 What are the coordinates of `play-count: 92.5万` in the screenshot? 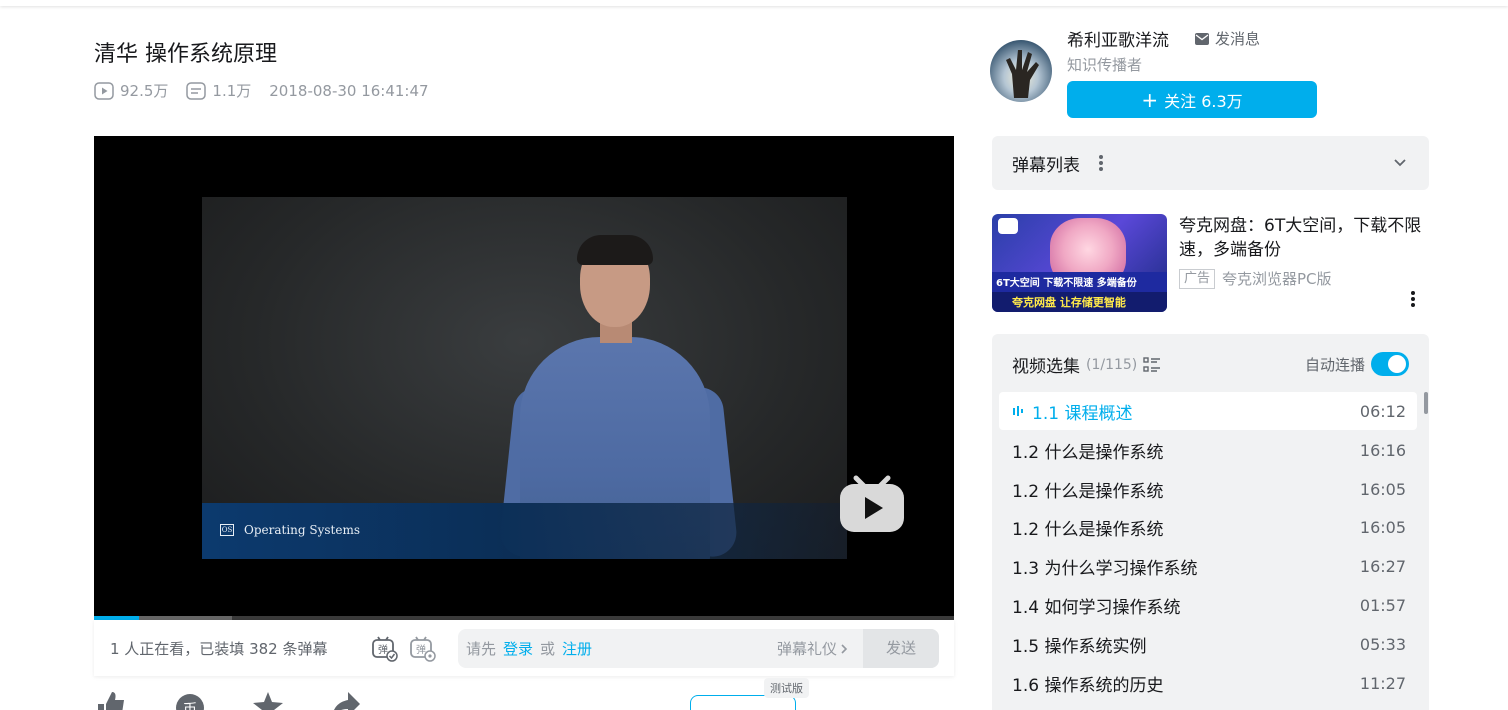 It's located at (131, 90).